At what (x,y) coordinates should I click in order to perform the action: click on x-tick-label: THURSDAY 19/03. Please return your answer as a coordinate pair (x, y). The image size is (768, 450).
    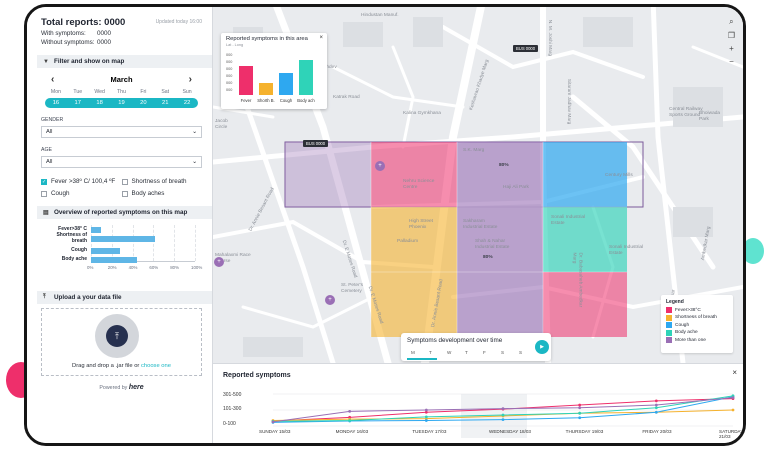
    Looking at the image, I should click on (584, 431).